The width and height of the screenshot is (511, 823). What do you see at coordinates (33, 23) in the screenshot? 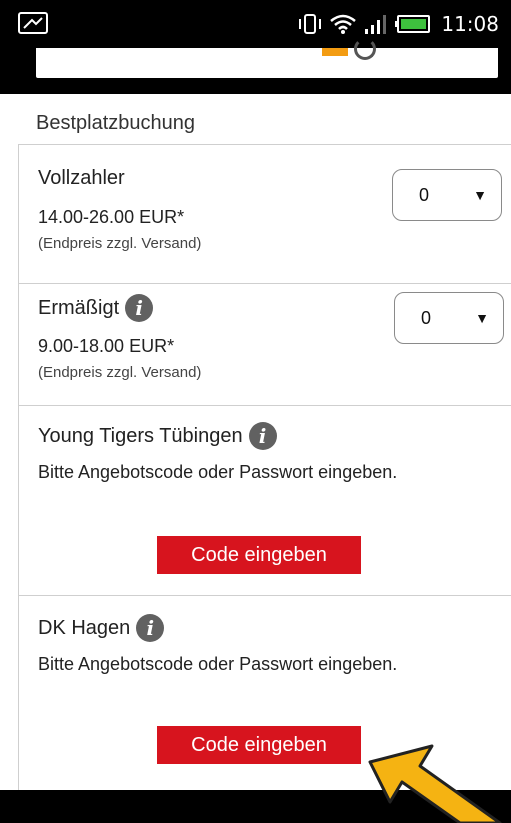
I see `notification-icon` at bounding box center [33, 23].